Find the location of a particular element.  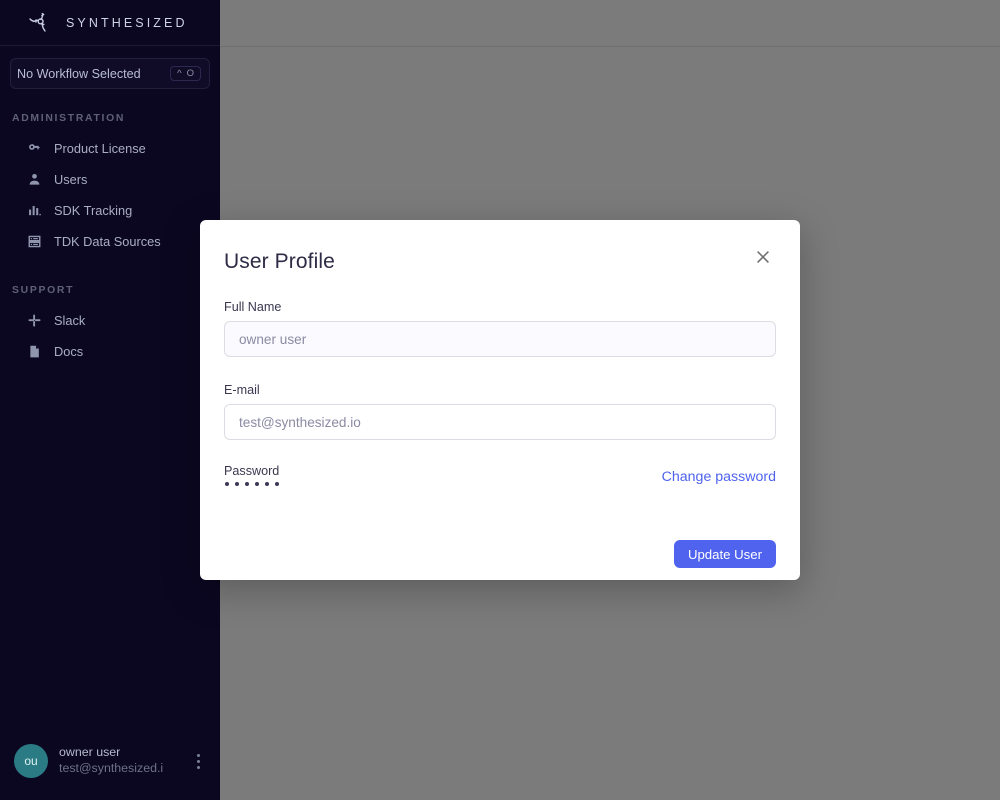

sidebar-item-label: TDK Data Sources is located at coordinates (107, 241).